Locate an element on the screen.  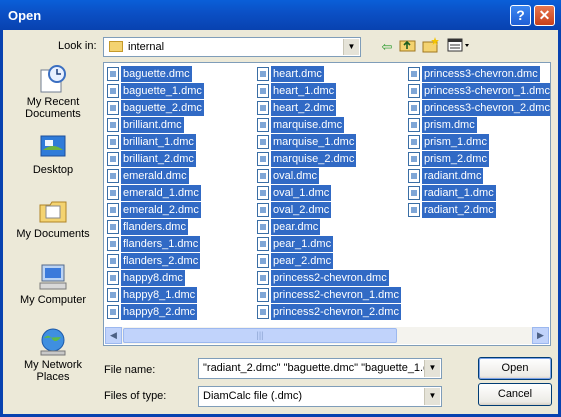
up-folder-icon is located at coordinates (408, 47).